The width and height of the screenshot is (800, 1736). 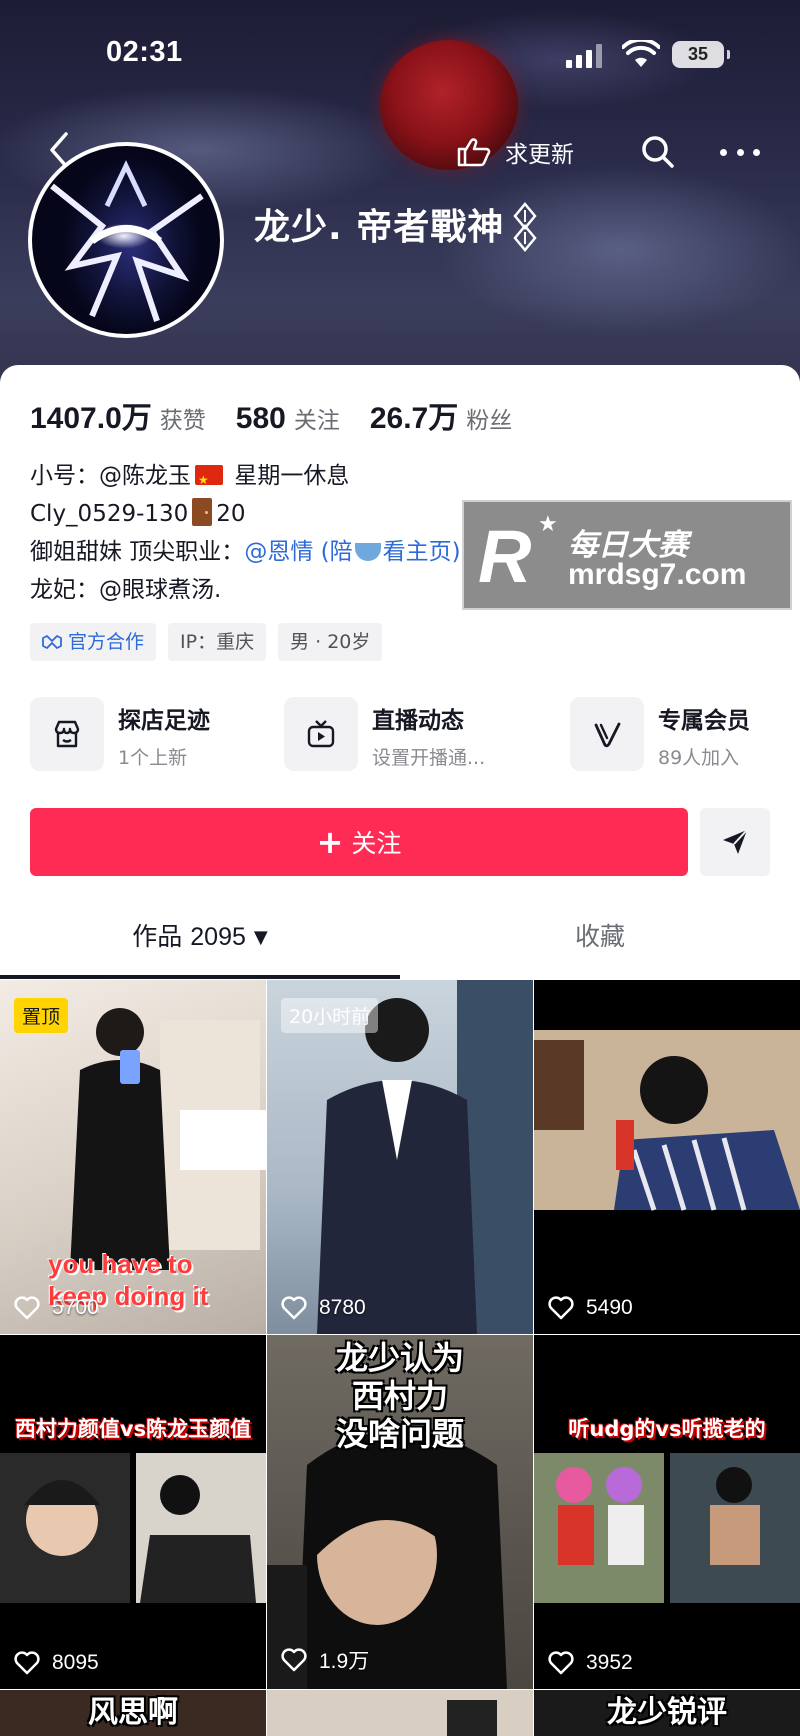 I want to click on likes-count: 3952, so click(x=609, y=1662).